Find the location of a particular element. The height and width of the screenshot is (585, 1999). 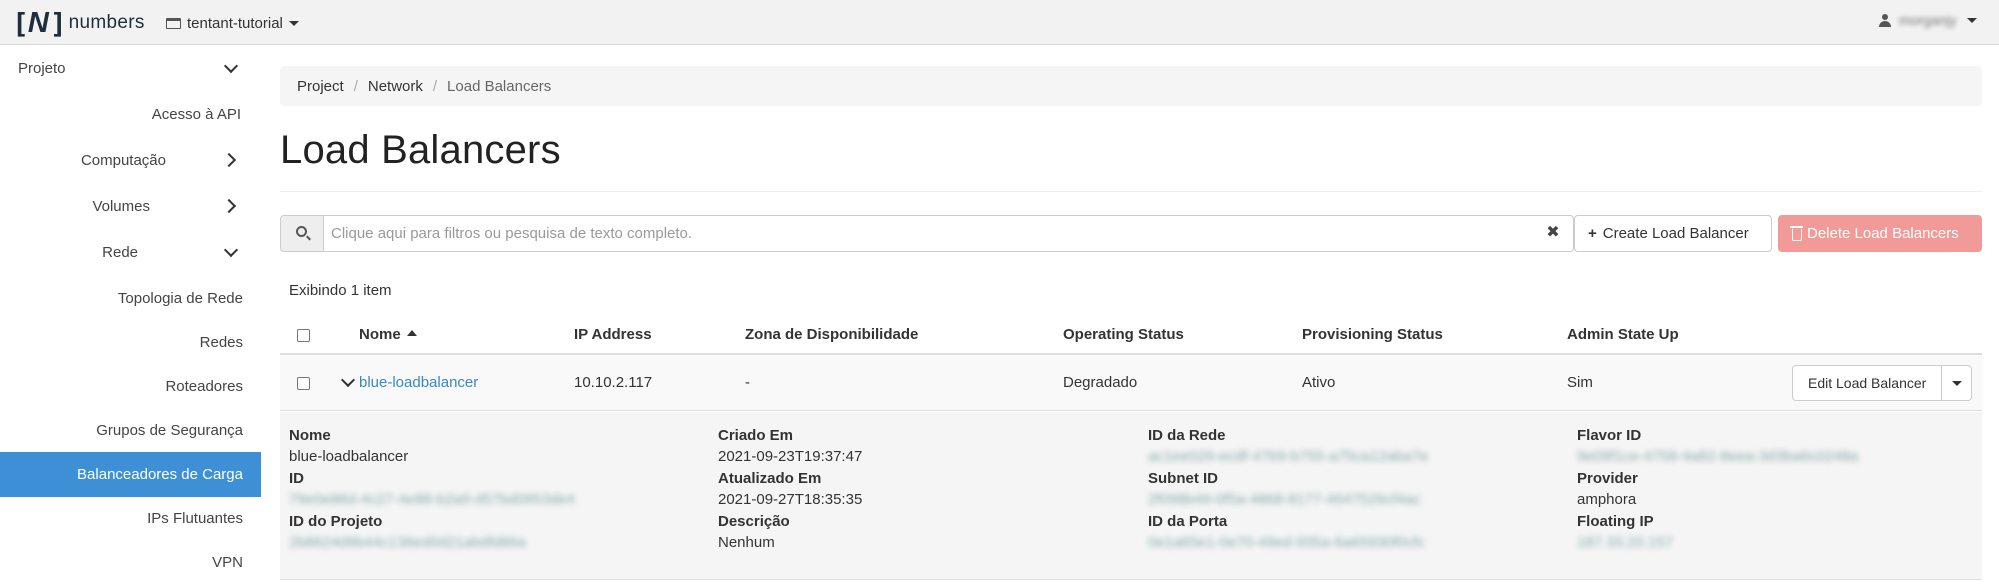

sidebar-item-label: Acesso à API is located at coordinates (196, 114).